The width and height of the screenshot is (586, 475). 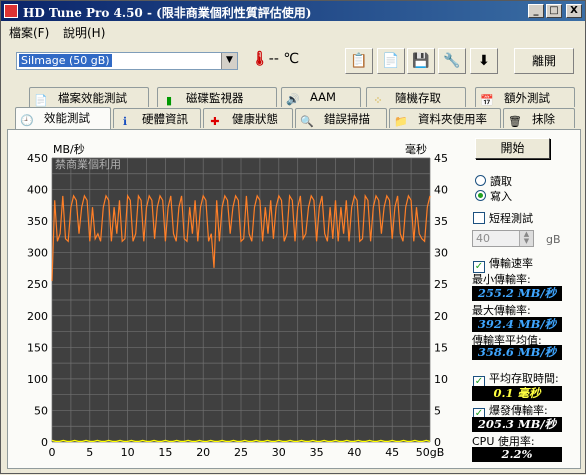 I want to click on y-left-tick: 350, so click(x=37, y=221).